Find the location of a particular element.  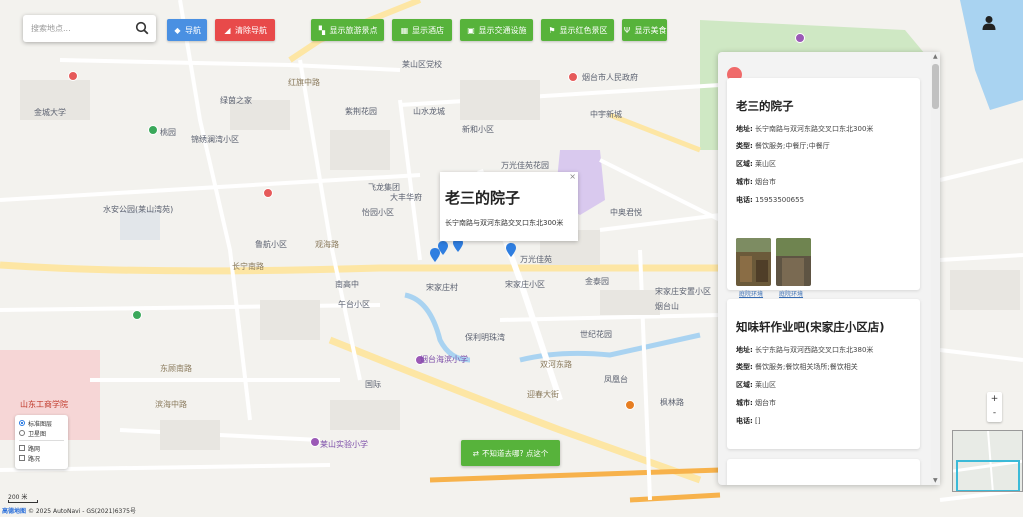

map-label: 新和小区 is located at coordinates (478, 129).